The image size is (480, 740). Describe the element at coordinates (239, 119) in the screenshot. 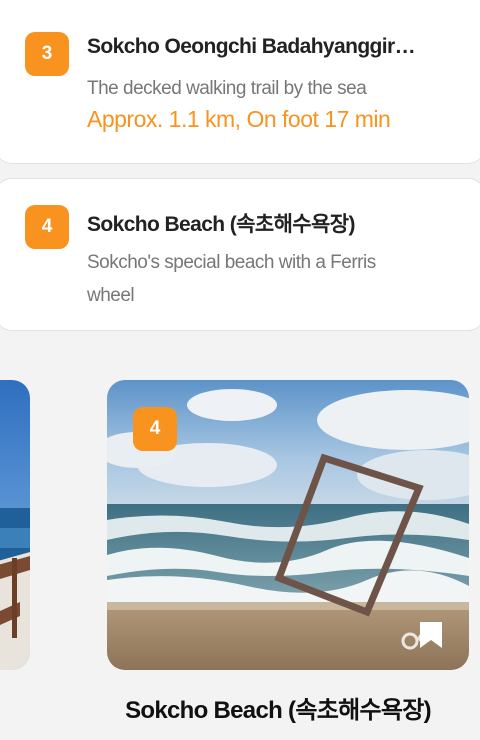

I see `spot-distance: Approx. 1.1 km, On foot 17 min` at that location.